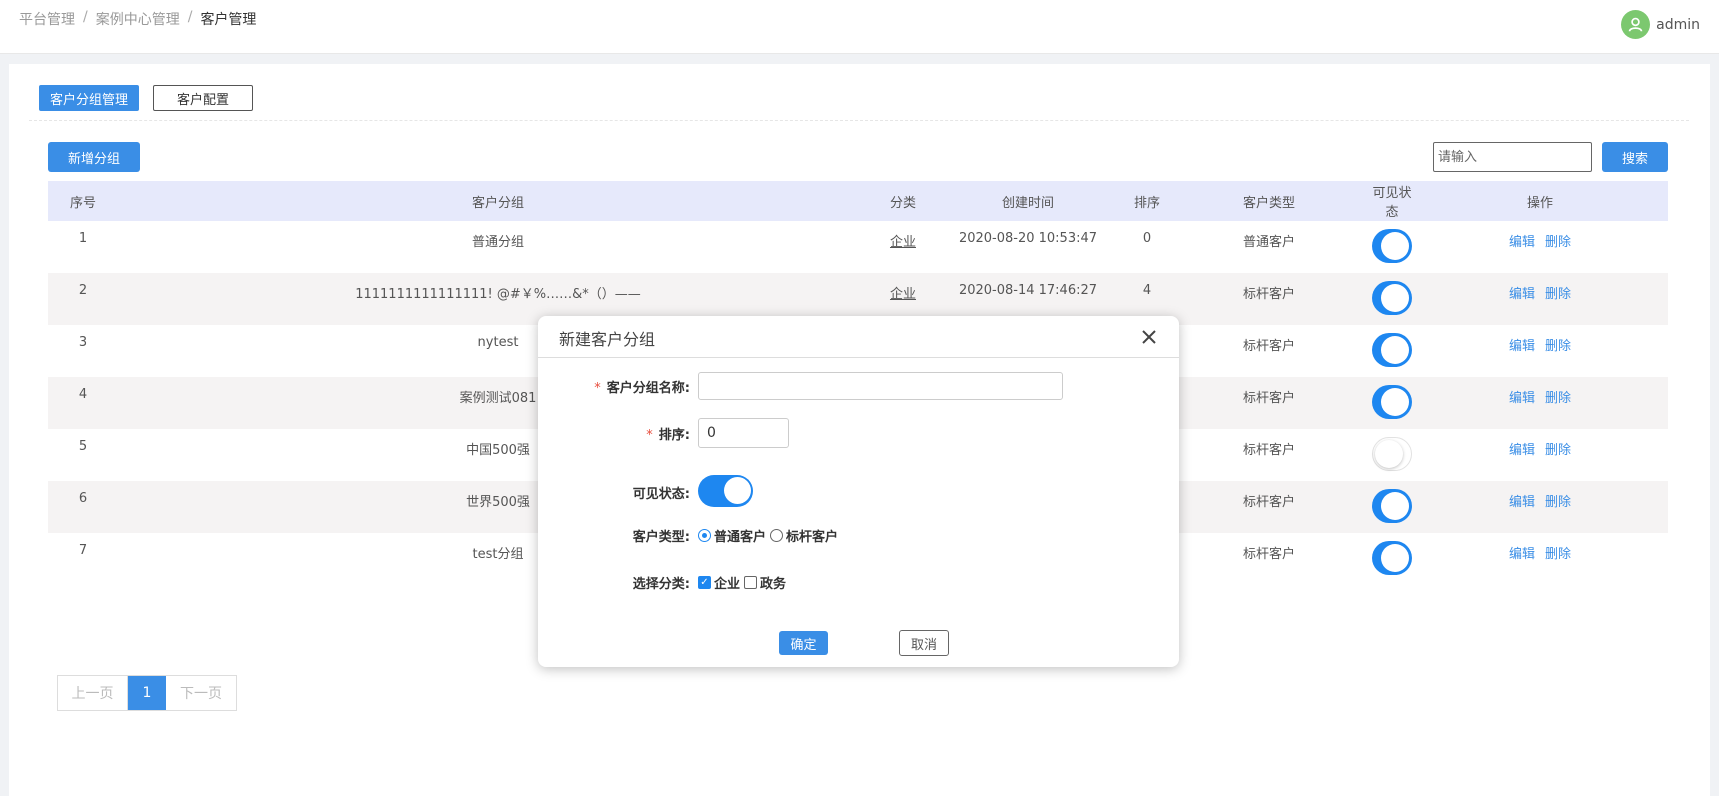  Describe the element at coordinates (648, 388) in the screenshot. I see `name-label: 客户分组名称:` at that location.